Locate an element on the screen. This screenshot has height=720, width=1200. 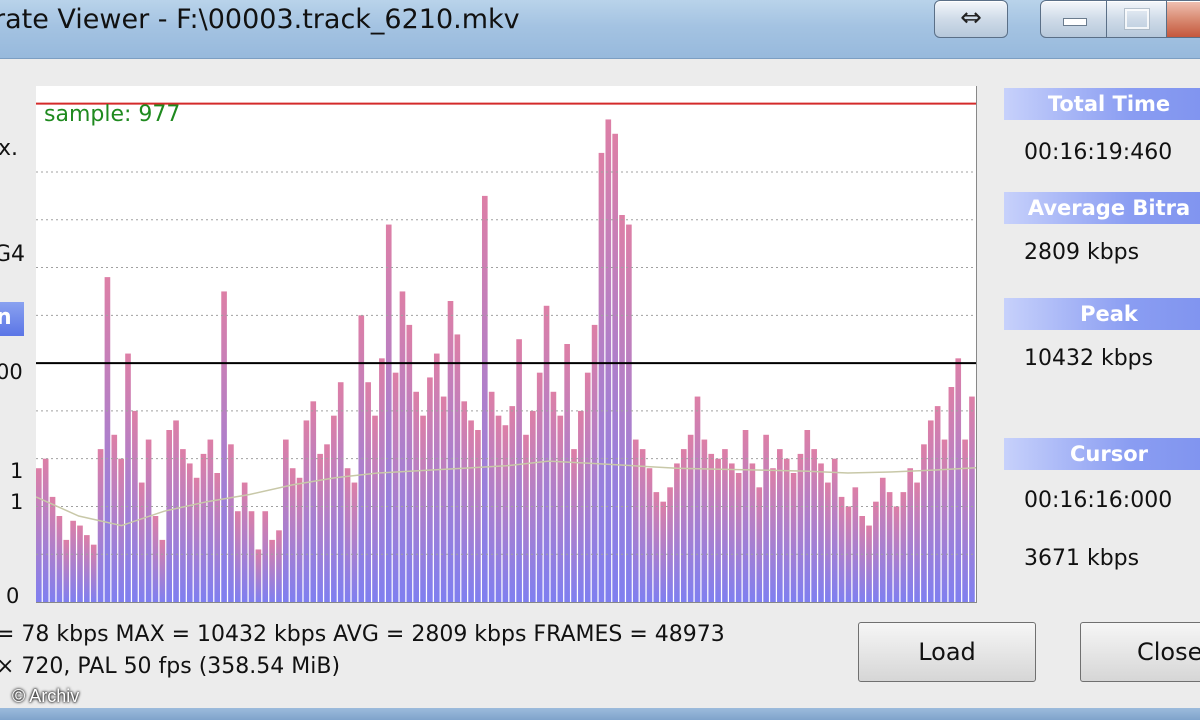
peak-header: Peak is located at coordinates (1102, 314).